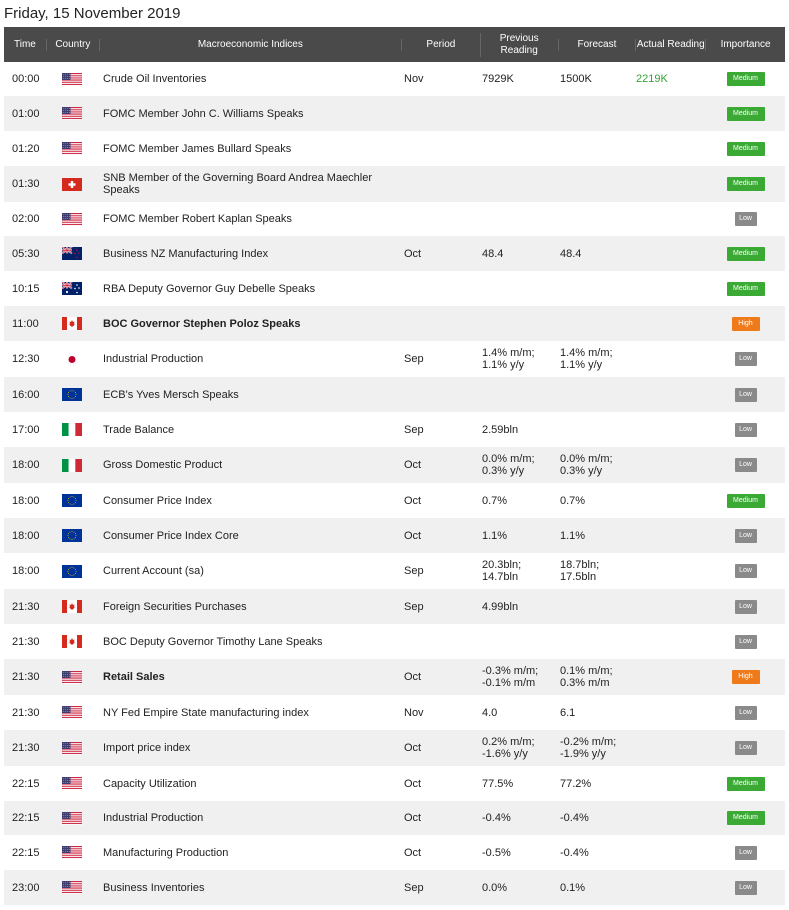  I want to click on row-time: 10:15, so click(26, 288).